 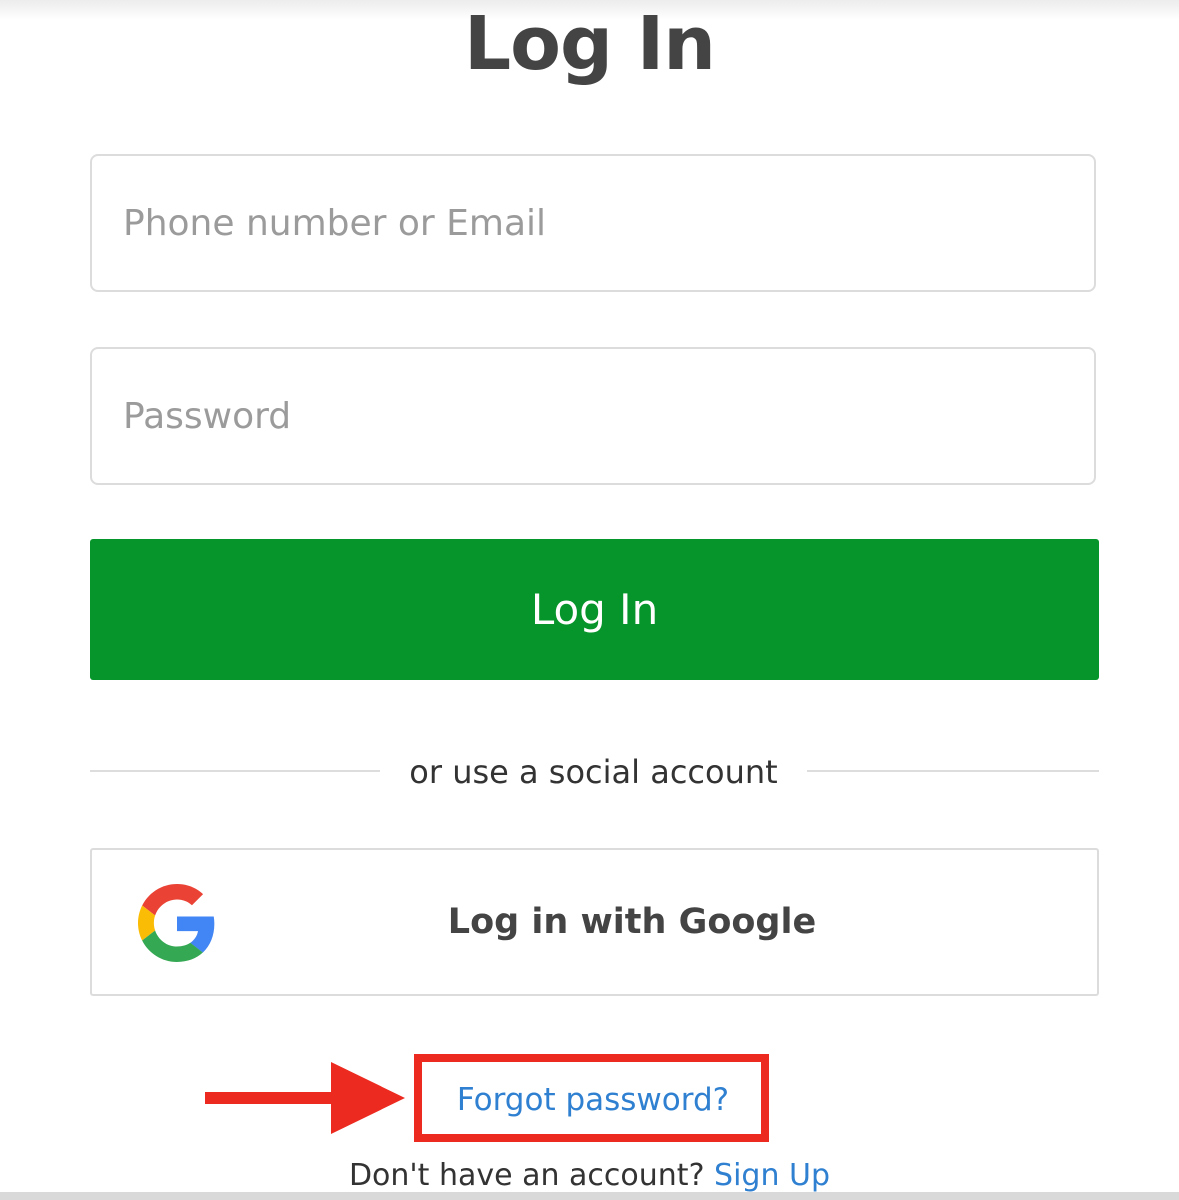 What do you see at coordinates (594, 609) in the screenshot?
I see `login-button: Log In` at bounding box center [594, 609].